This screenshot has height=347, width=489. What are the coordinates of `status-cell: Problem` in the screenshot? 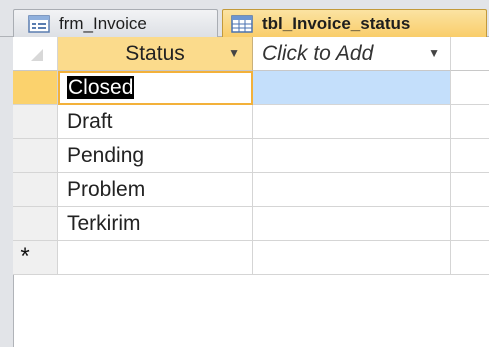 It's located at (155, 190).